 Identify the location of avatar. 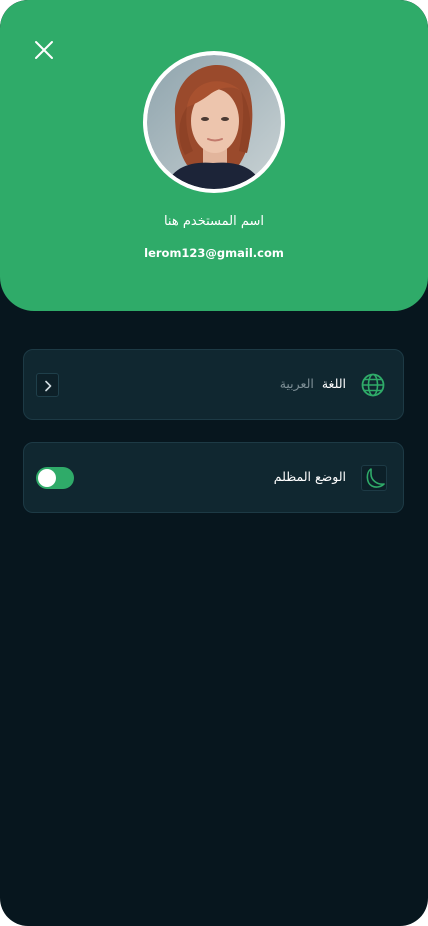
(214, 122).